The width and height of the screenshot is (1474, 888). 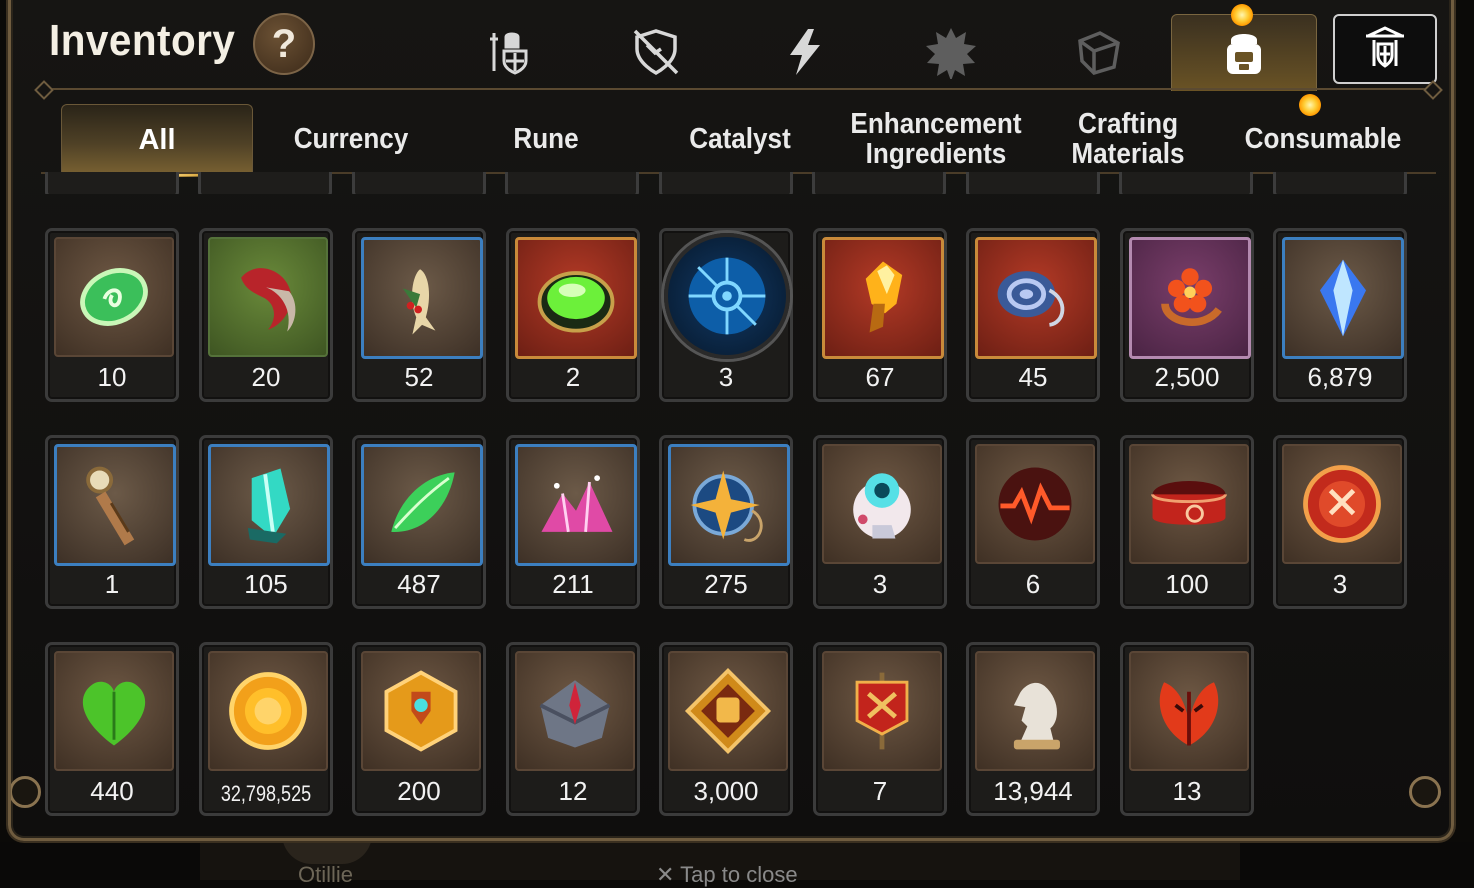 What do you see at coordinates (936, 139) in the screenshot?
I see `subtab-enhancement-ingredients: Enhancement Ingredients` at bounding box center [936, 139].